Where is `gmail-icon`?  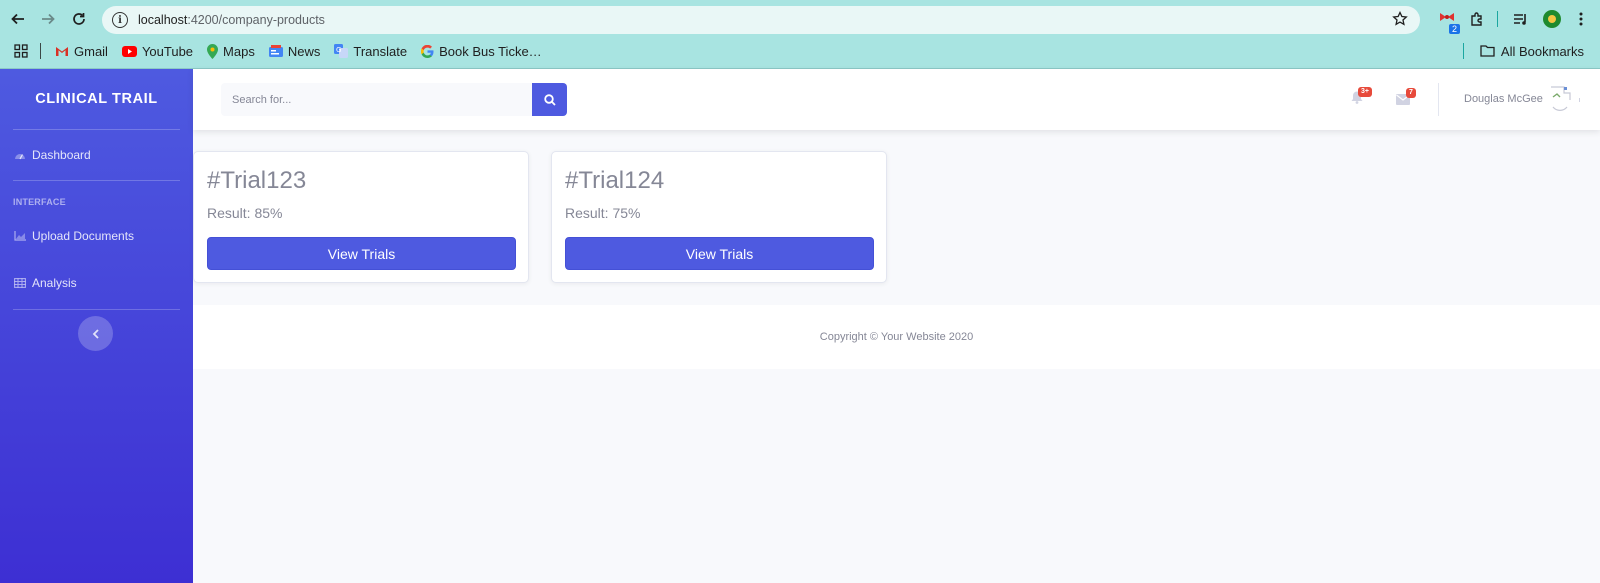
gmail-icon is located at coordinates (62, 51).